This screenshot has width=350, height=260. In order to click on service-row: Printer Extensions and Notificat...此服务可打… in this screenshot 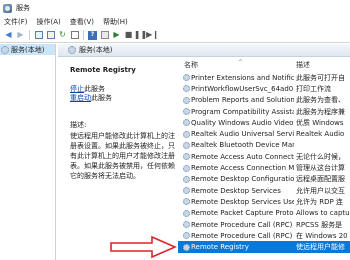, I will do `click(264, 77)`.